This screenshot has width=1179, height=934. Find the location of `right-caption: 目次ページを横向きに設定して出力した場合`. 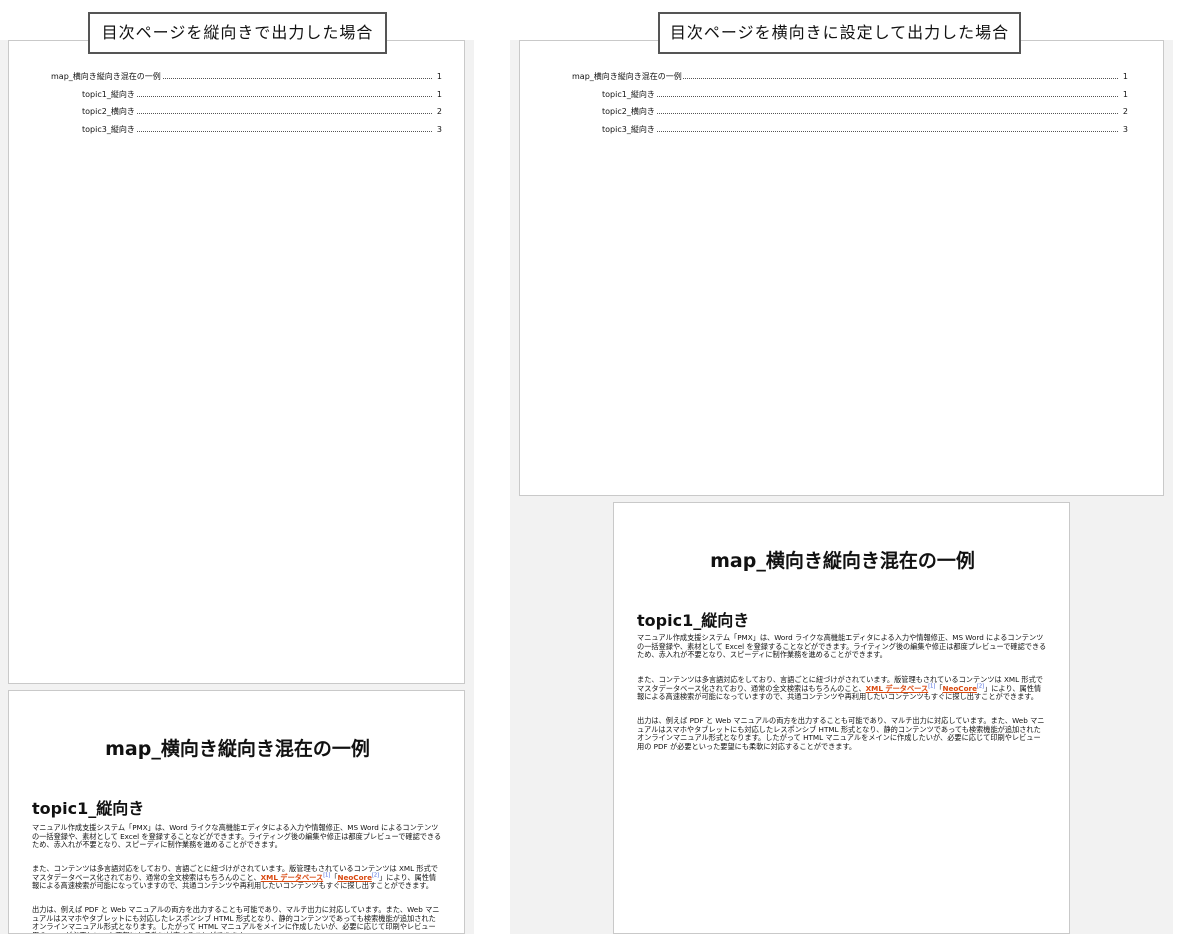

right-caption: 目次ページを横向きに設定して出力した場合 is located at coordinates (839, 33).